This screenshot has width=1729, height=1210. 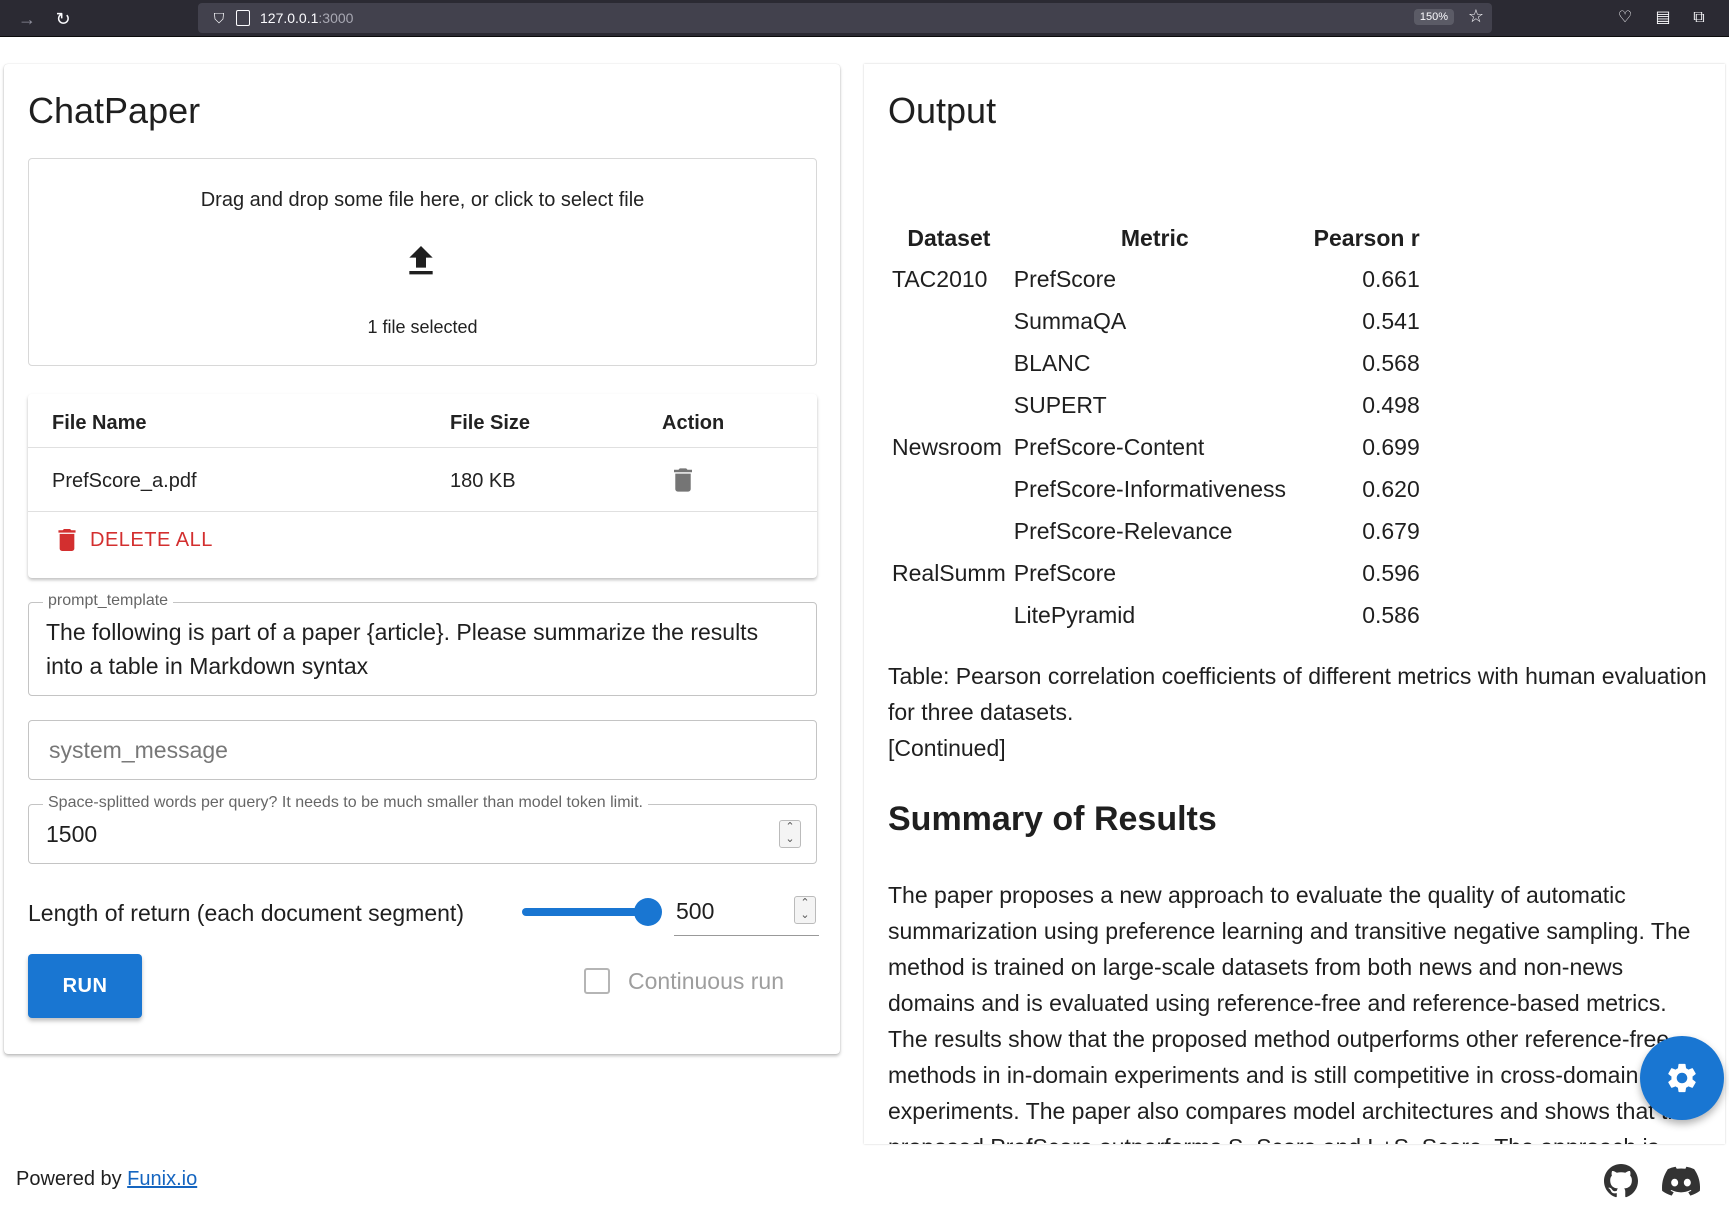 What do you see at coordinates (1156, 405) in the screenshot?
I see `table-row: SUPERT 0.498` at bounding box center [1156, 405].